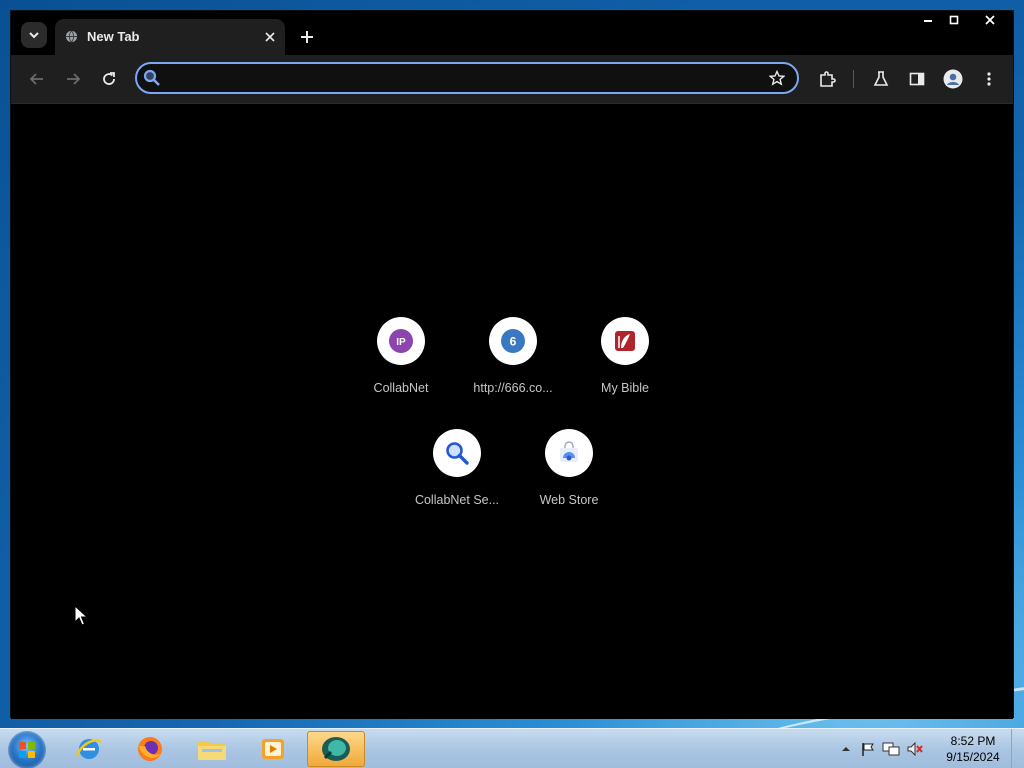 The height and width of the screenshot is (768, 1024). I want to click on puzzle-icon, so click(828, 79).